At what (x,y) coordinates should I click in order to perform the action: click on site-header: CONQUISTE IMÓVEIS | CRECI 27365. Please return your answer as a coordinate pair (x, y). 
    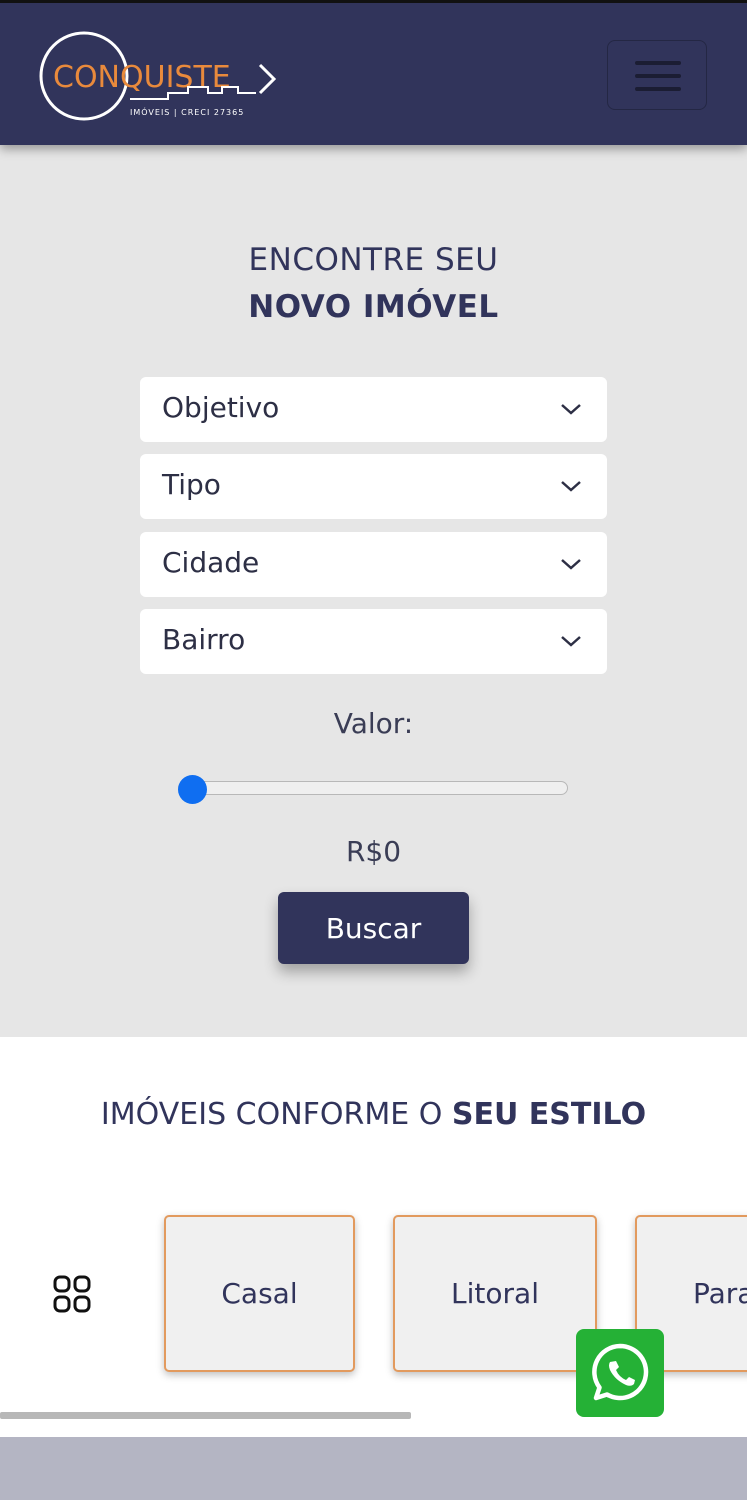
    Looking at the image, I should click on (373, 72).